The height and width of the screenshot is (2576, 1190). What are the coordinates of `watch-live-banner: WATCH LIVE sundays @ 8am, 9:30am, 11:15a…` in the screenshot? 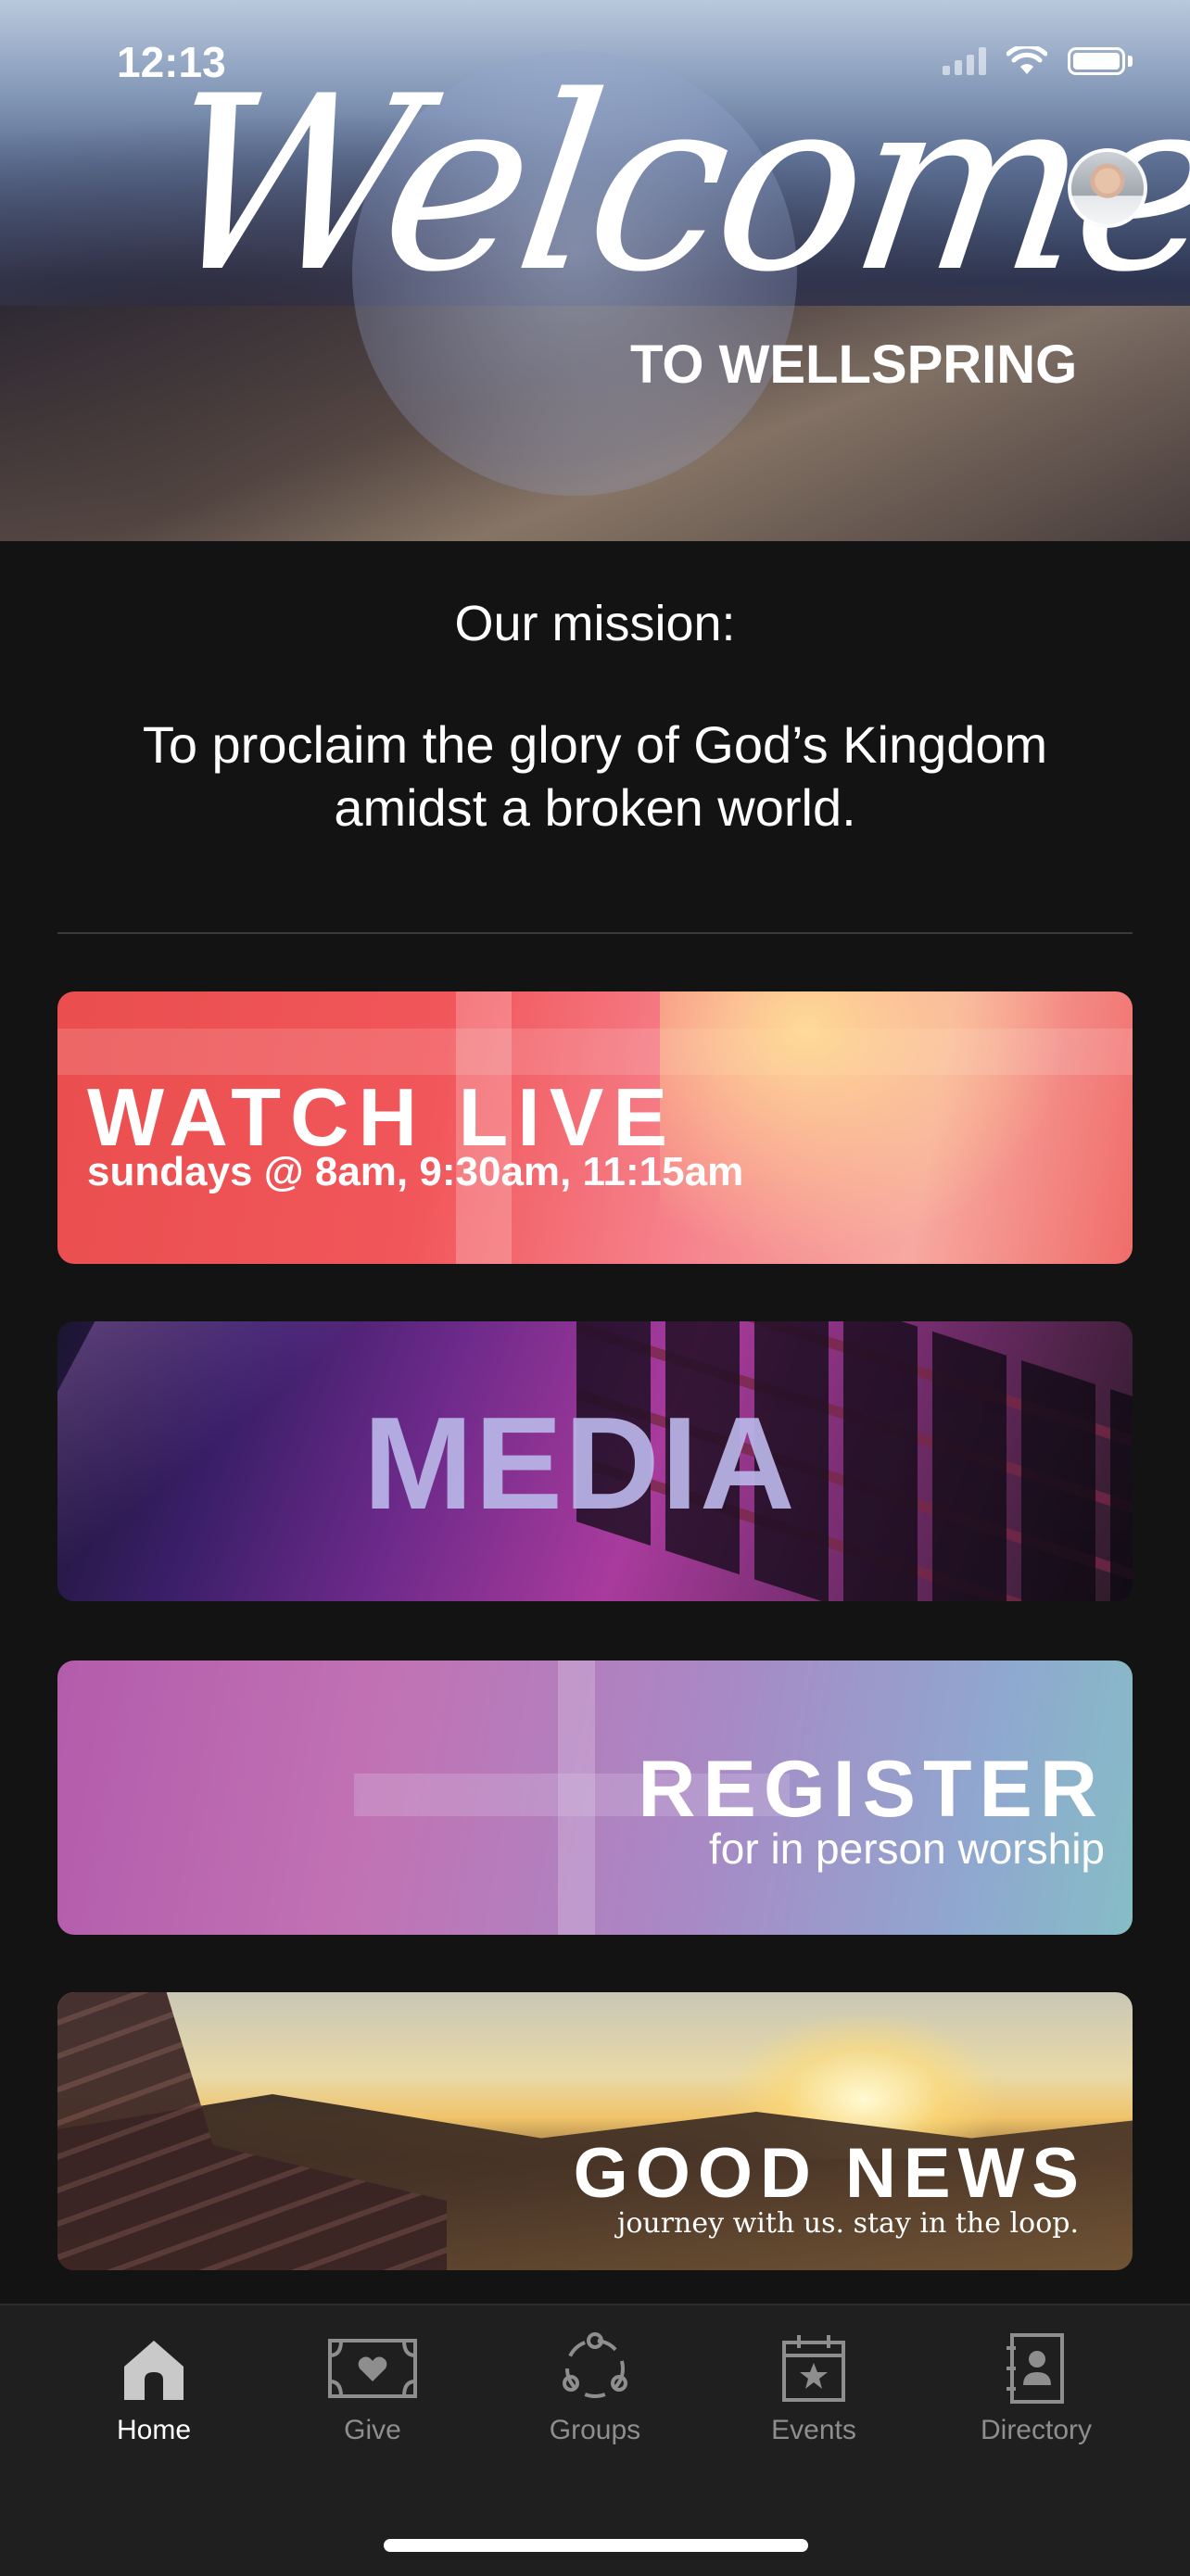 It's located at (595, 1128).